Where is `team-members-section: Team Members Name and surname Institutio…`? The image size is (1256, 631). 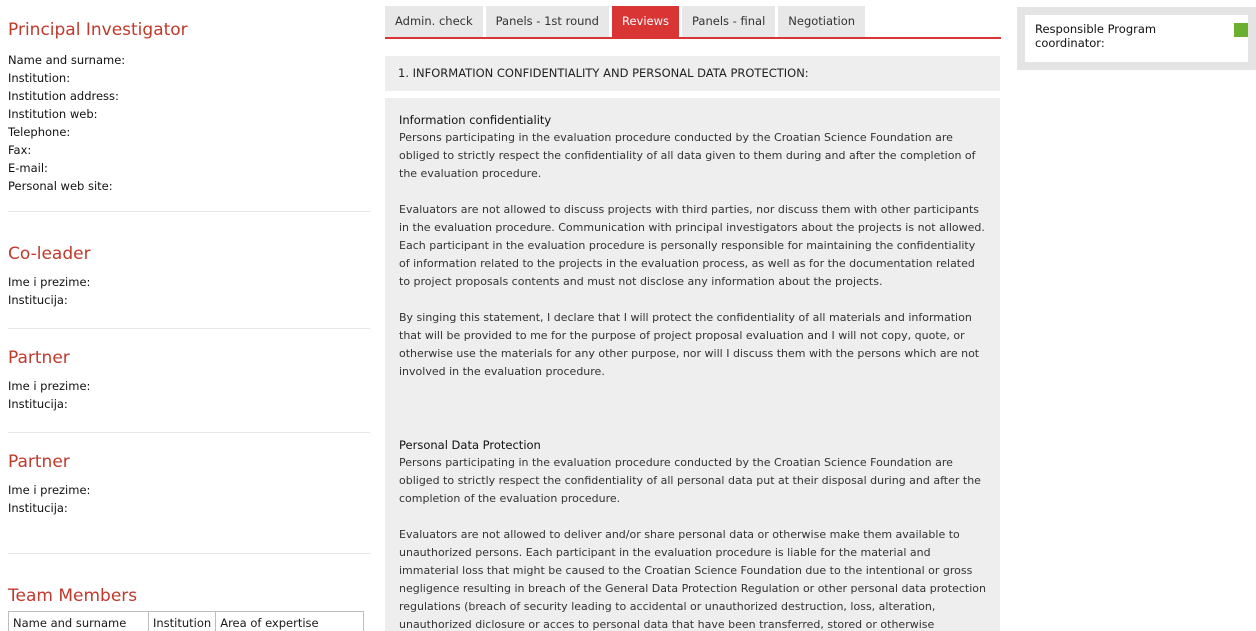 team-members-section: Team Members Name and surname Institutio… is located at coordinates (186, 608).